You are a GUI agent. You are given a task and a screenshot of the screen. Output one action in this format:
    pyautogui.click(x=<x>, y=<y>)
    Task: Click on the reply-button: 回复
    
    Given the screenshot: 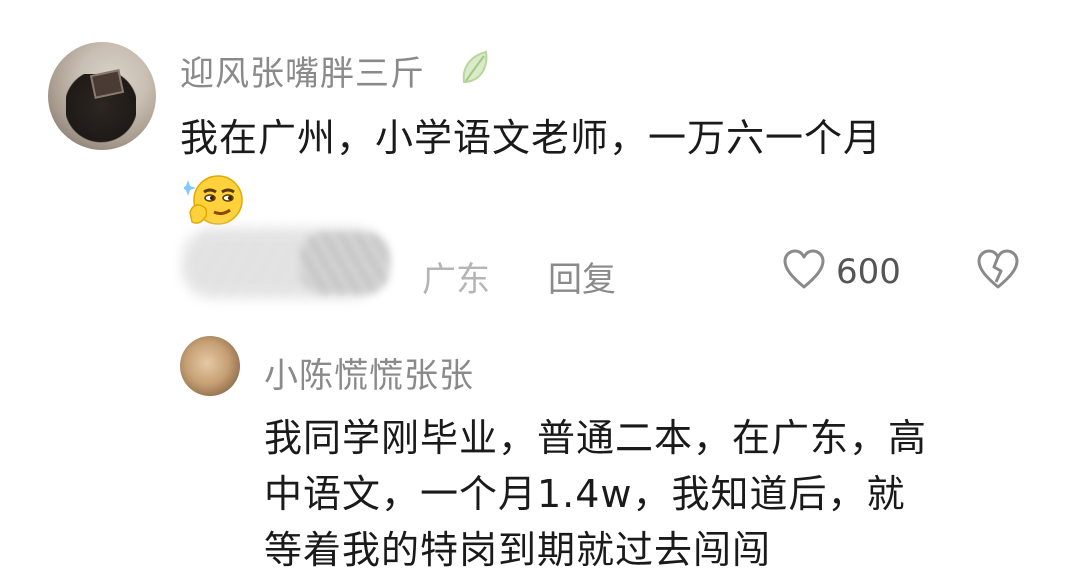 What is the action you would take?
    pyautogui.click(x=582, y=276)
    